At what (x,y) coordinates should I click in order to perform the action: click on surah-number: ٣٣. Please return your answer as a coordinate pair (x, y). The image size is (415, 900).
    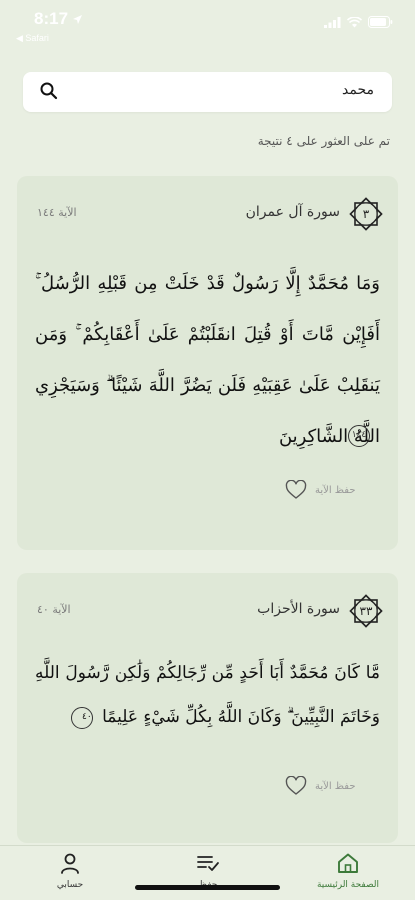
    Looking at the image, I should click on (366, 611).